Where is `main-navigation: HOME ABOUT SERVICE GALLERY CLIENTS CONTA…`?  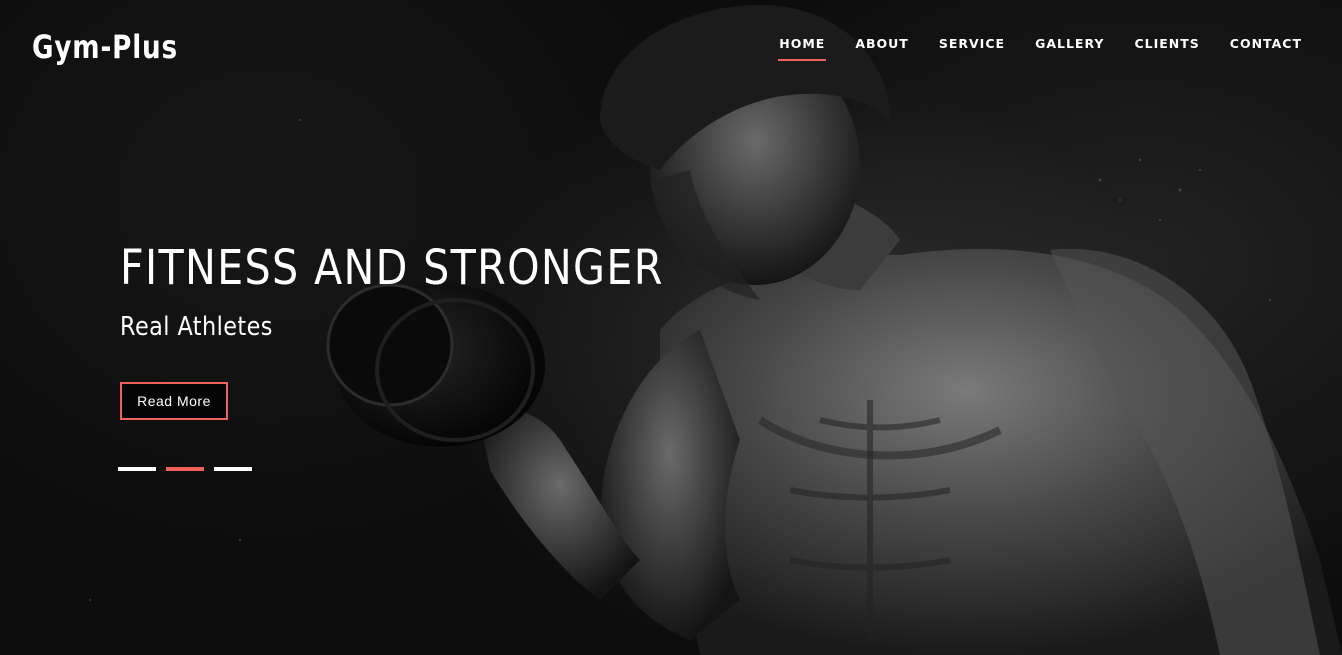 main-navigation: HOME ABOUT SERVICE GALLERY CLIENTS CONTA… is located at coordinates (1025, 48).